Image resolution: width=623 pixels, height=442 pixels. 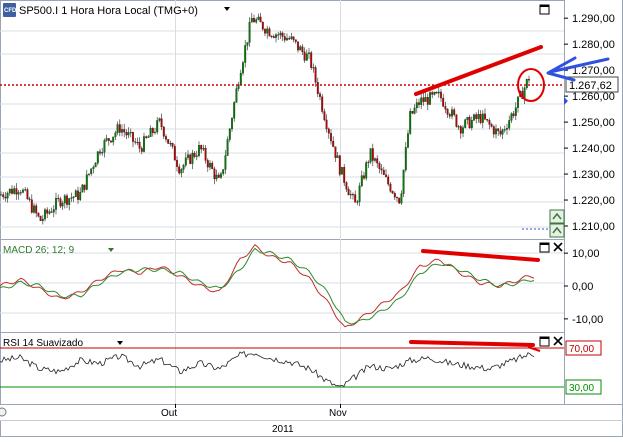 What do you see at coordinates (586, 254) in the screenshot?
I see `macd-tick-label: 10,00` at bounding box center [586, 254].